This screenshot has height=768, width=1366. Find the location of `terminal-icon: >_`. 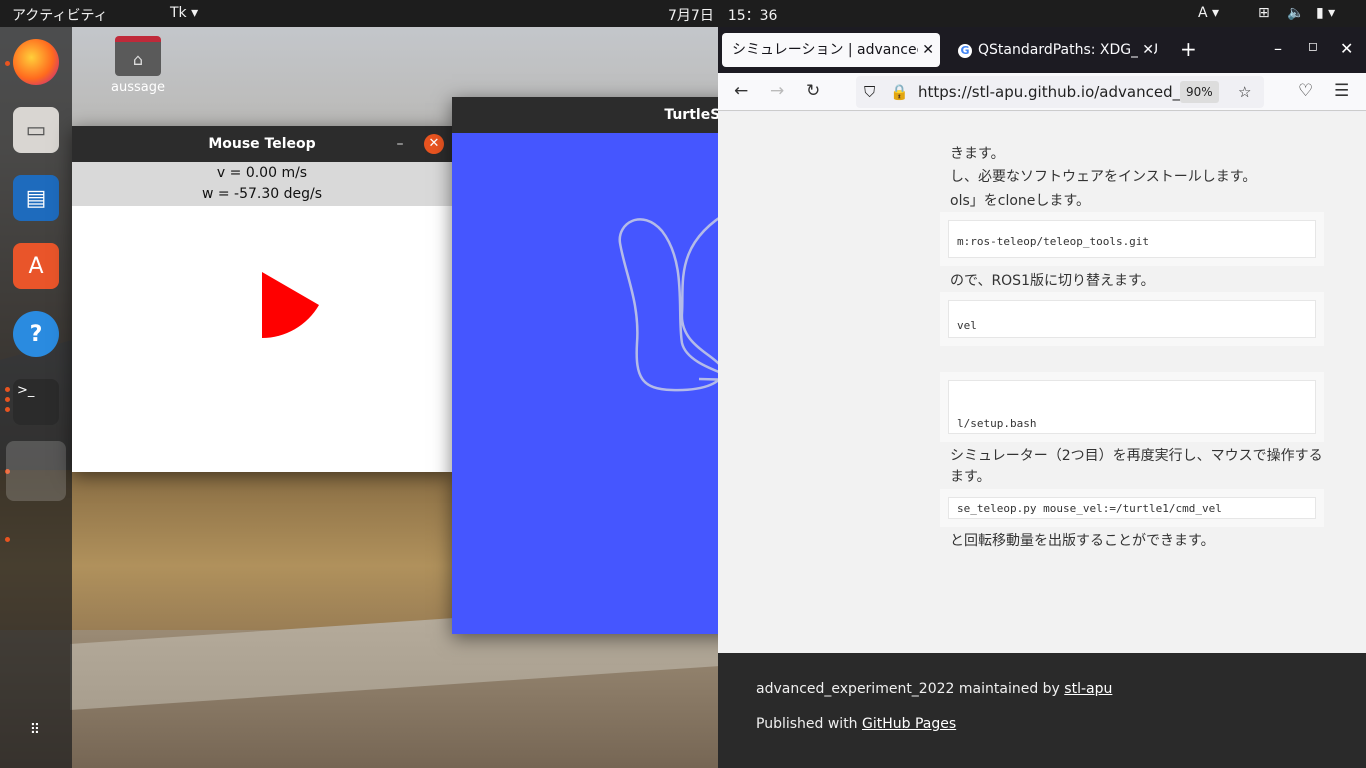

terminal-icon: >_ is located at coordinates (36, 402).